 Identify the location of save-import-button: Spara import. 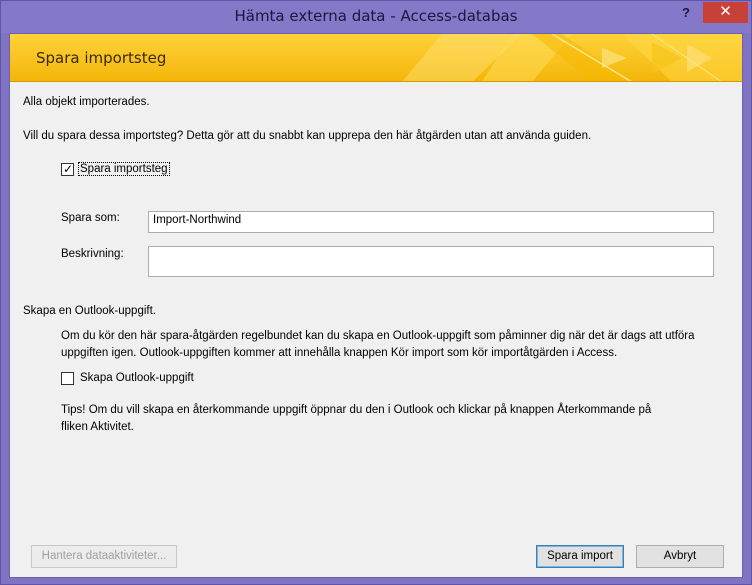
(580, 556).